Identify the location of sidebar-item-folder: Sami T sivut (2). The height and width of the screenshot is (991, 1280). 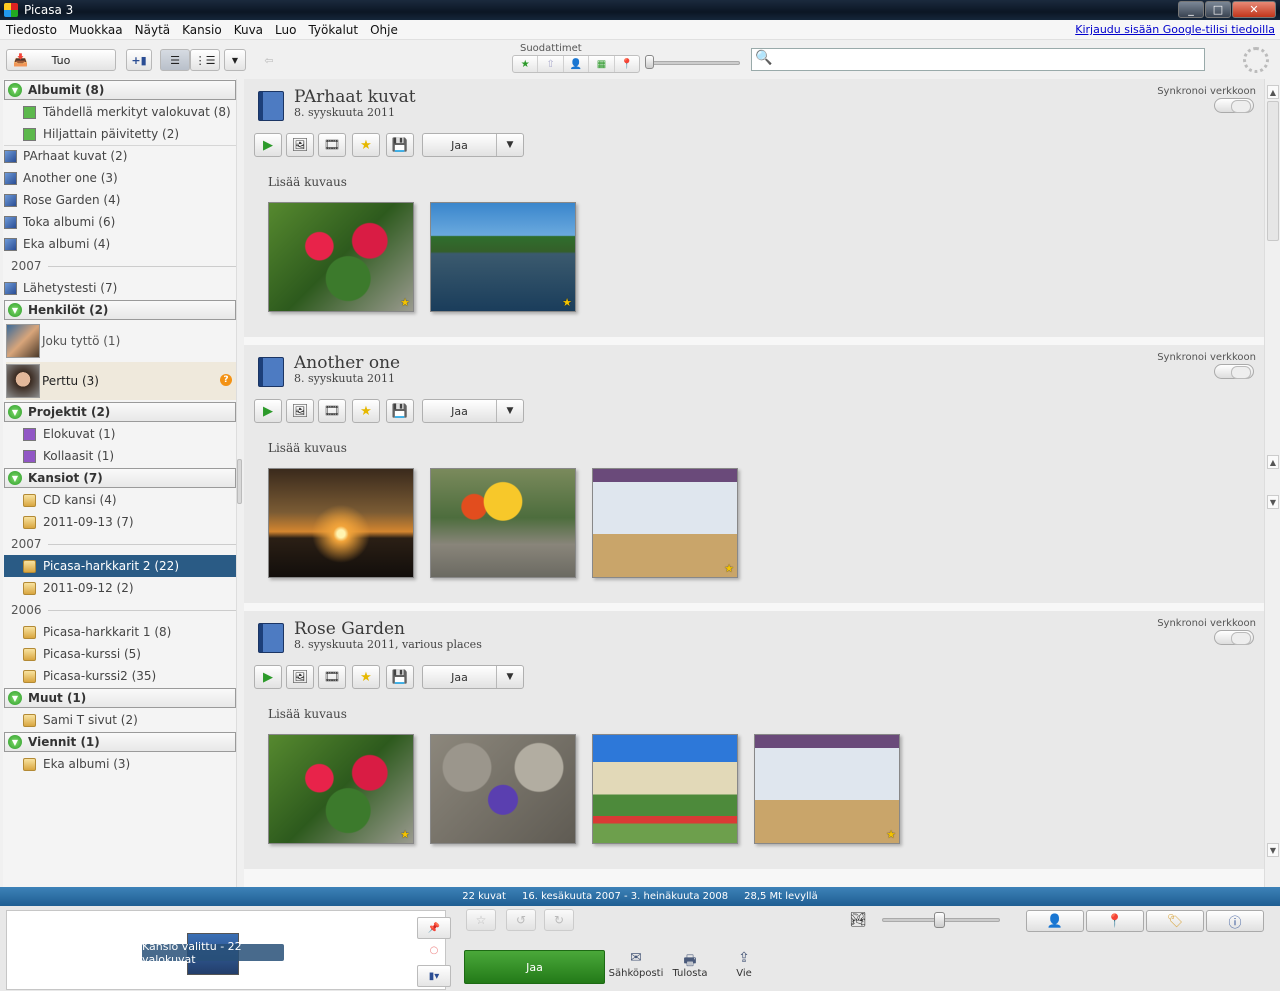
(120, 720).